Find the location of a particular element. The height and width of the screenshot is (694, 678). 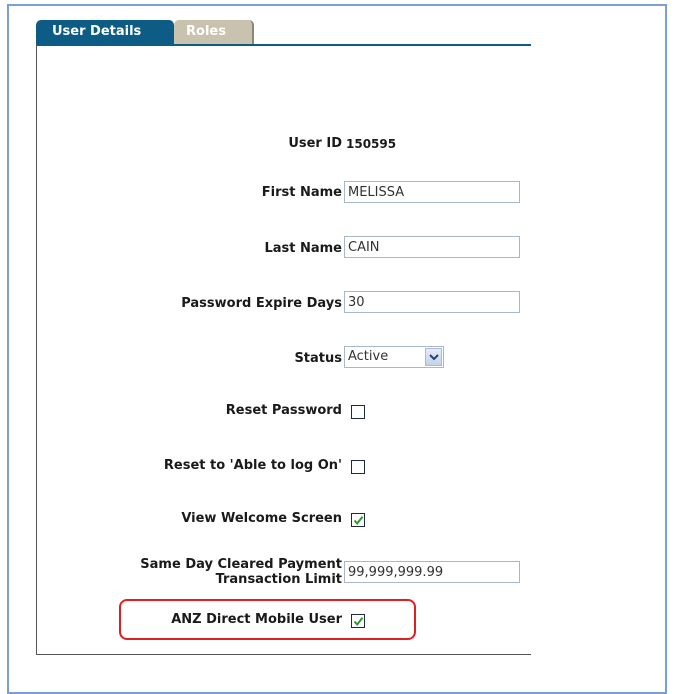

tab-roles: Roles is located at coordinates (214, 32).